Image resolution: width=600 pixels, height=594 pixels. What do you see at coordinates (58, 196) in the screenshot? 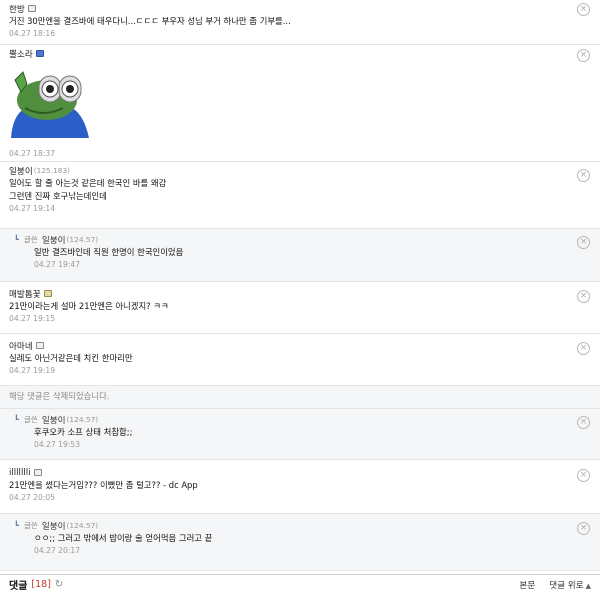
I see `comment-text: 그런덴 진짜 호구낚는데인데` at bounding box center [58, 196].